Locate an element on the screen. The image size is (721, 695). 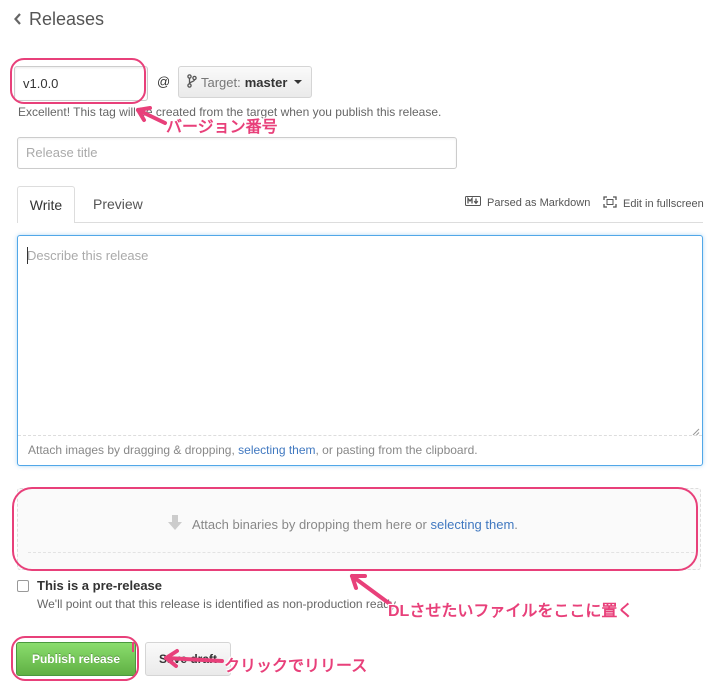
select-images-link: selecting them is located at coordinates (276, 450).